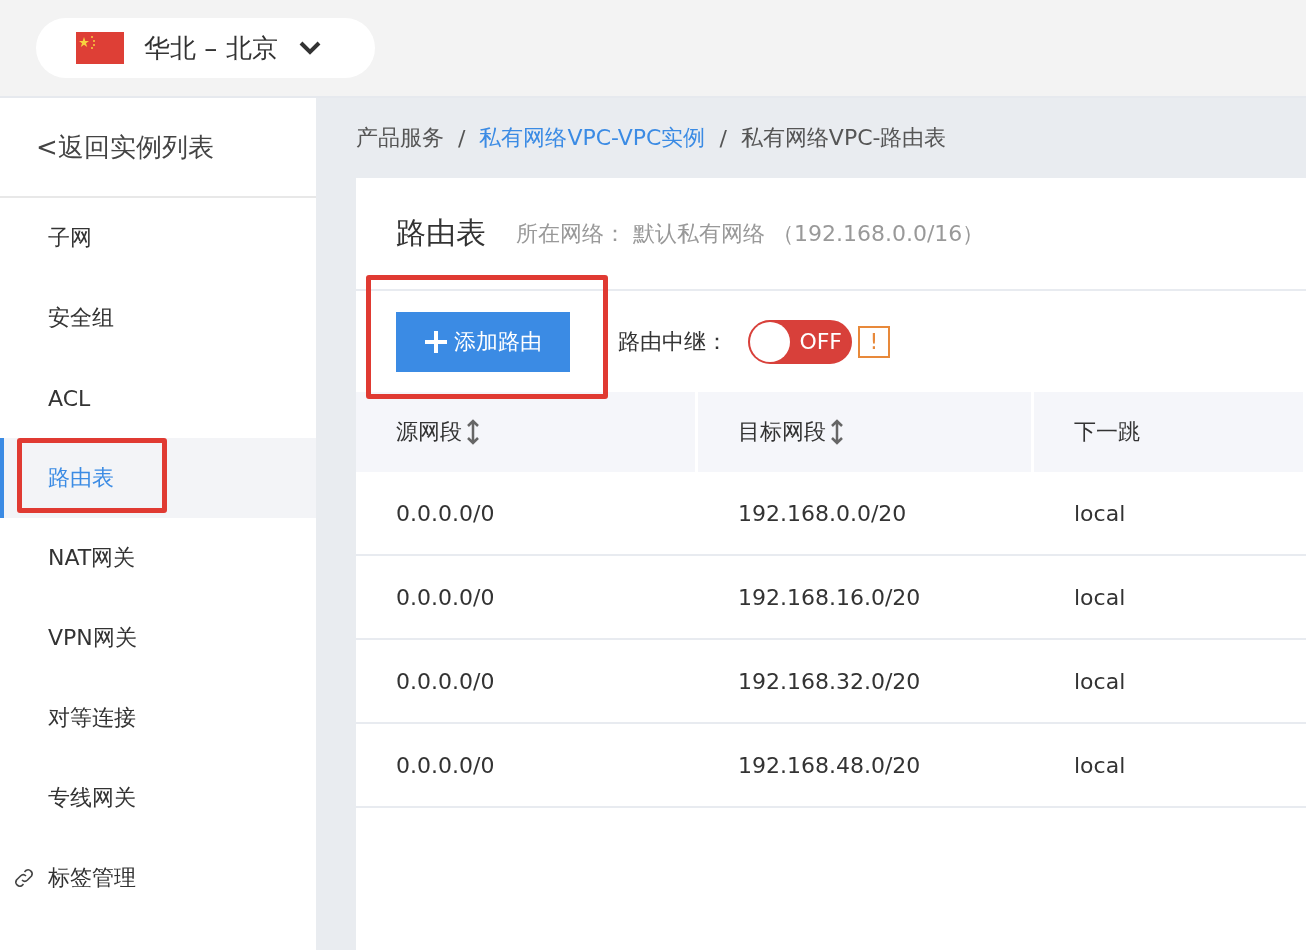 Image resolution: width=1306 pixels, height=950 pixels. I want to click on chevron-down-icon, so click(309, 48).